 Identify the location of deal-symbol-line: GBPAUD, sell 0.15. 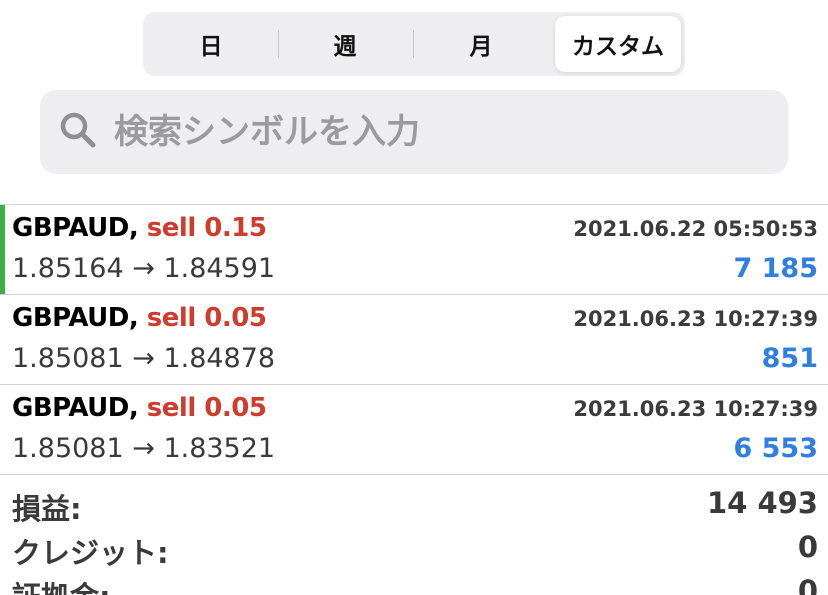
(139, 228).